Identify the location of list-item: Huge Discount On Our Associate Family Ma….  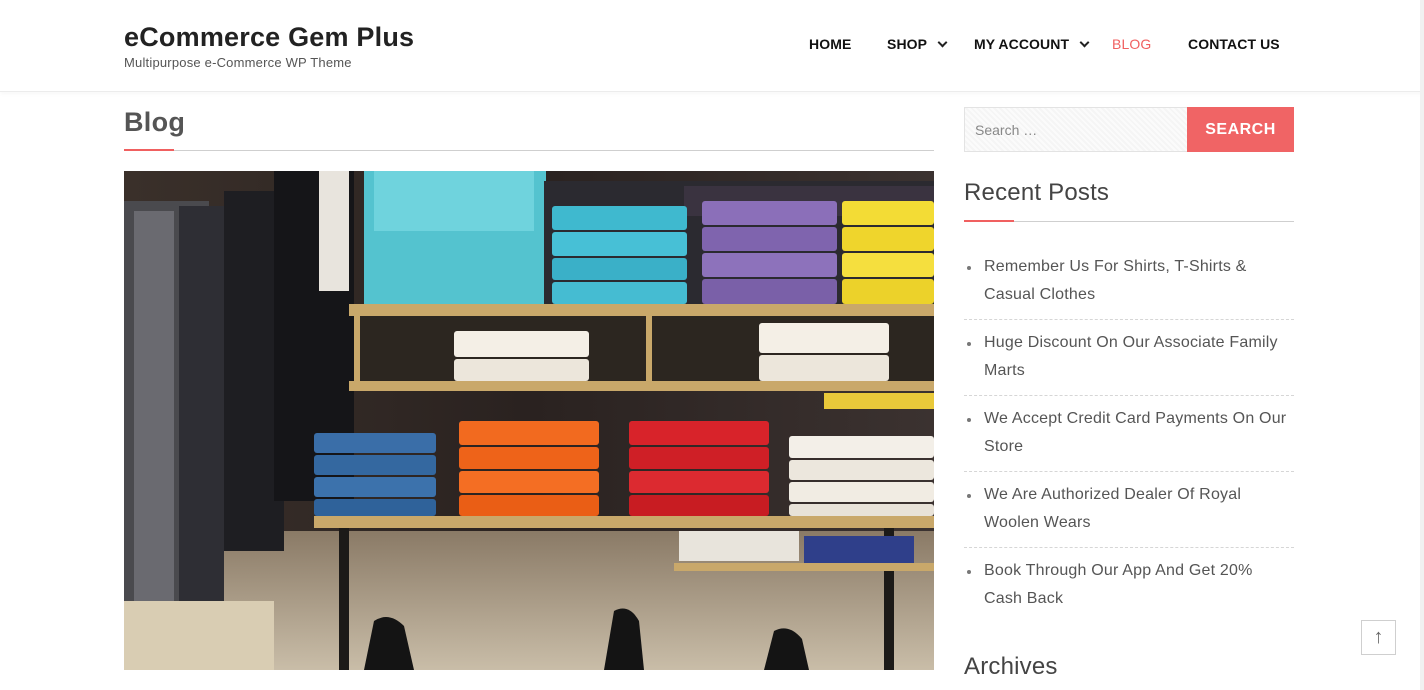
(1129, 358).